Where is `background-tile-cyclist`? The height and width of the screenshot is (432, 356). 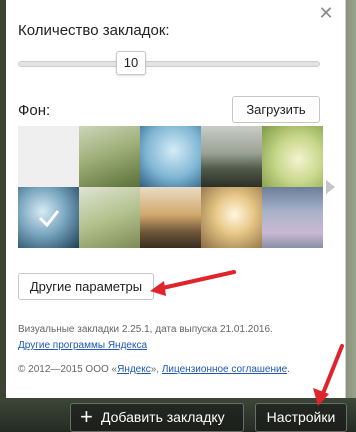
background-tile-cyclist is located at coordinates (170, 217).